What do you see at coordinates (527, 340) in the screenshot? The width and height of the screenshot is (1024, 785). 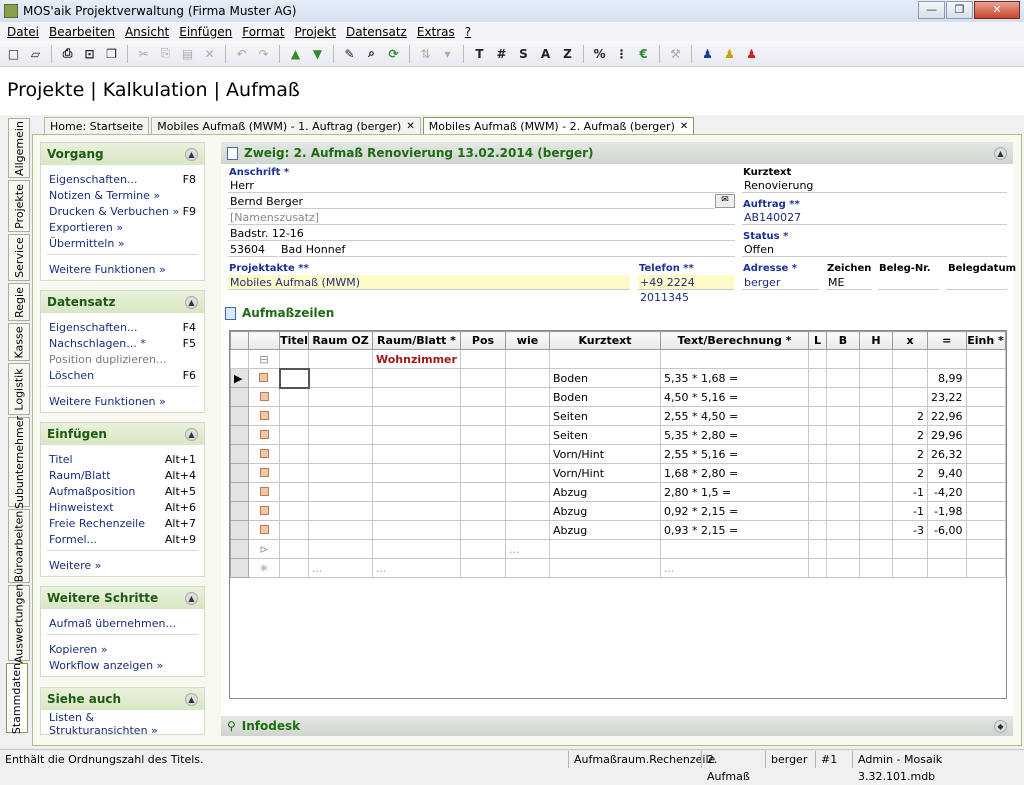 I see `col-wie: wie` at bounding box center [527, 340].